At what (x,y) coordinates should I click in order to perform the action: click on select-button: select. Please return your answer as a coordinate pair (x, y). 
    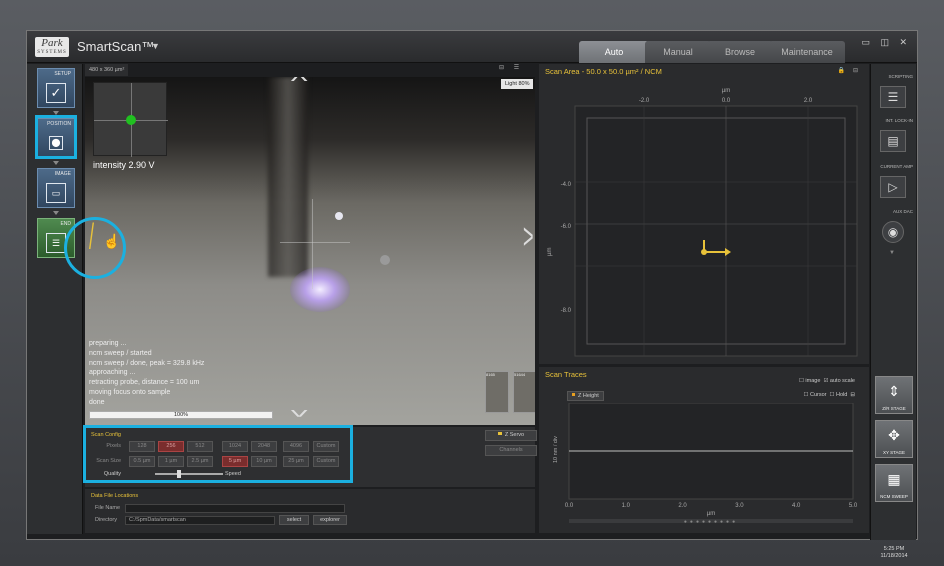
    Looking at the image, I should click on (294, 520).